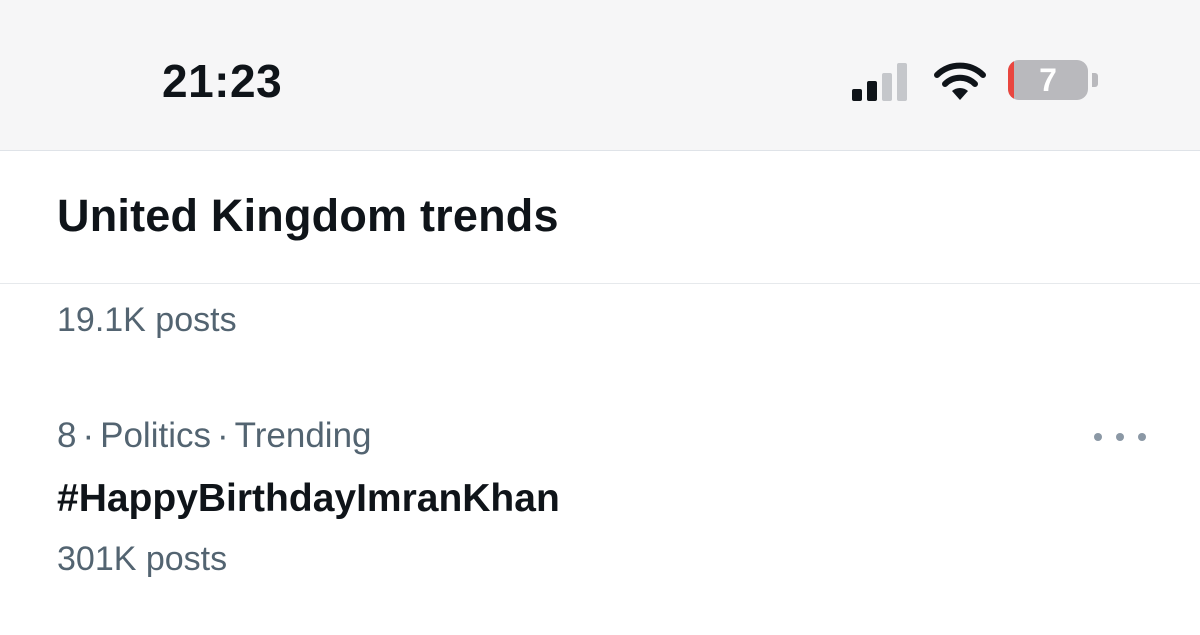 The width and height of the screenshot is (1200, 635). I want to click on more-dots-icon, so click(1120, 437).